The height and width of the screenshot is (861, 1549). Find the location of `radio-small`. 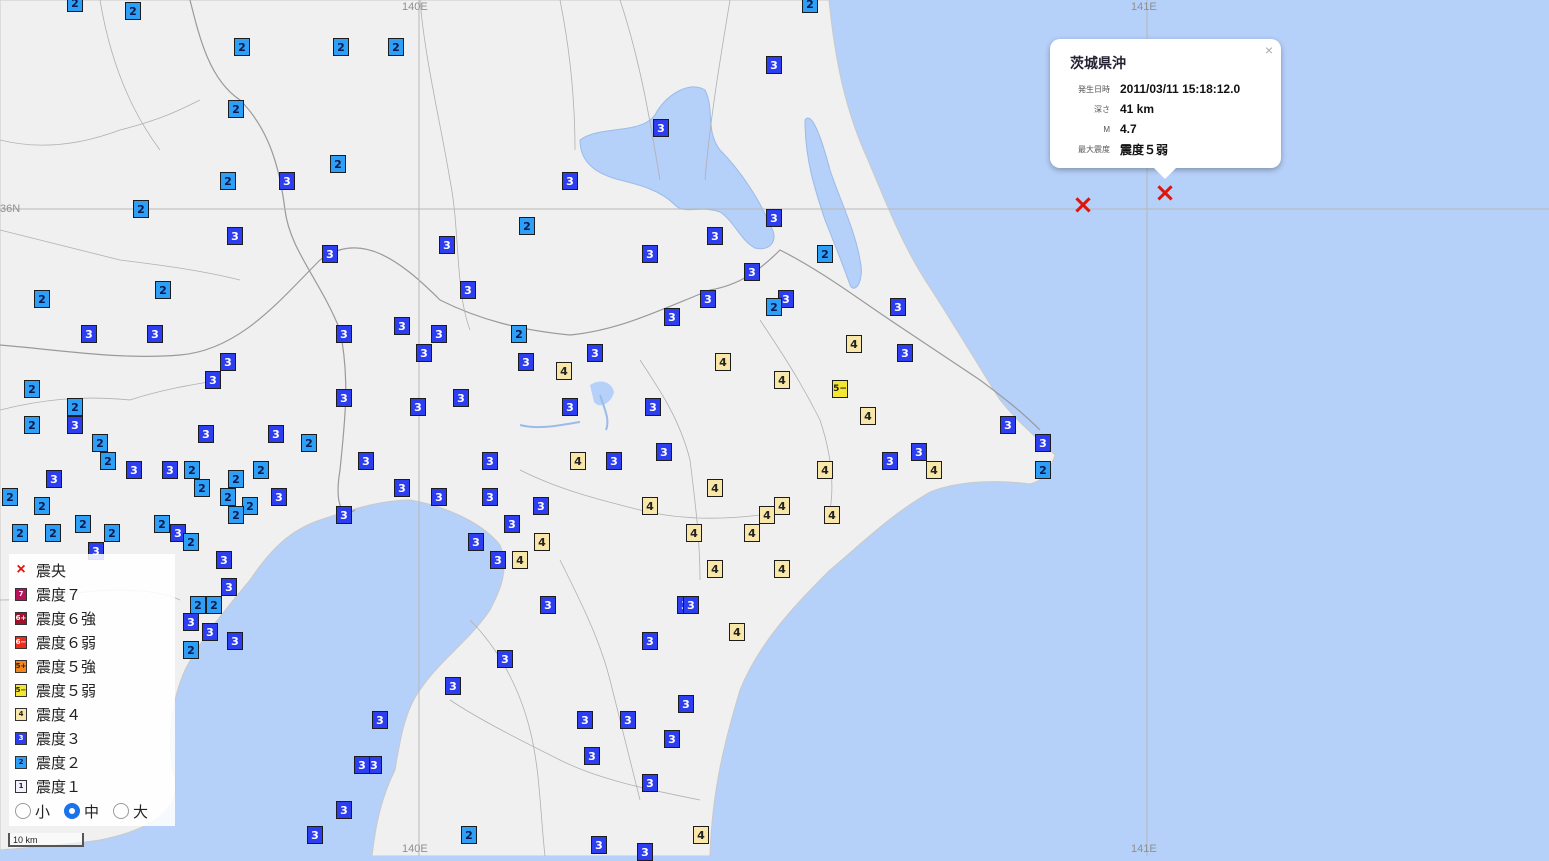

radio-small is located at coordinates (23, 811).